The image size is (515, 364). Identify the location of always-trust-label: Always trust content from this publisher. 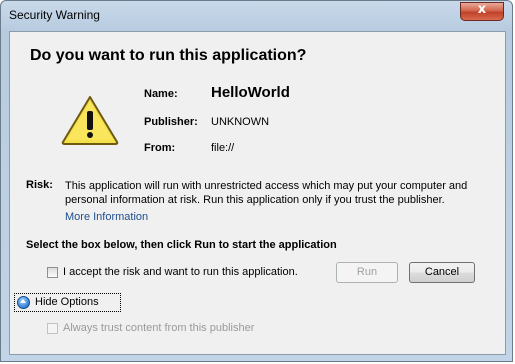
(159, 328).